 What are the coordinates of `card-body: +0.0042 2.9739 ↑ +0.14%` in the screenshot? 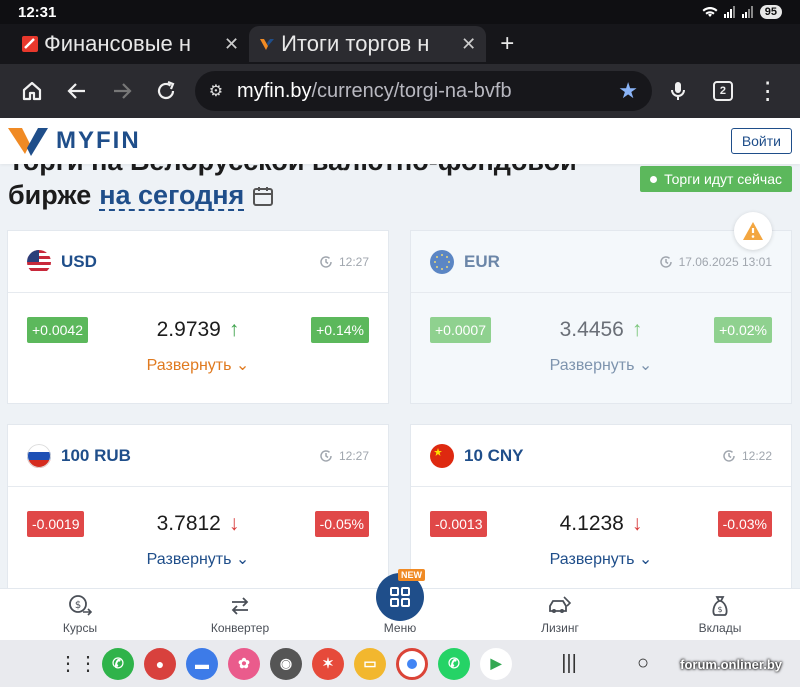 It's located at (198, 330).